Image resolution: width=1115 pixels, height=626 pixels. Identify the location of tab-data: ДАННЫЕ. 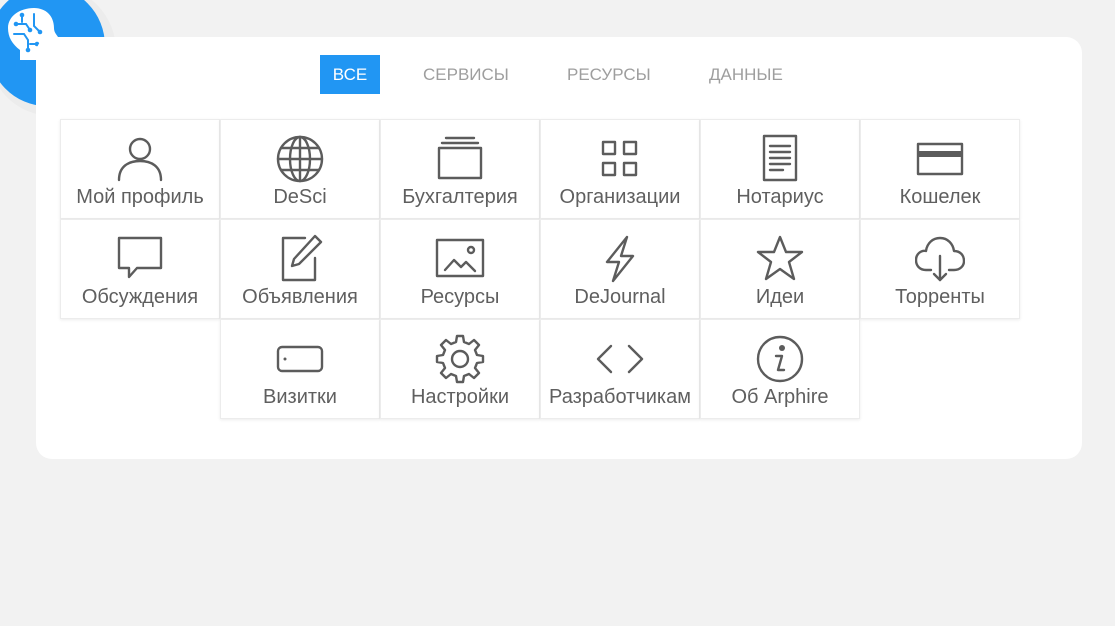
(746, 74).